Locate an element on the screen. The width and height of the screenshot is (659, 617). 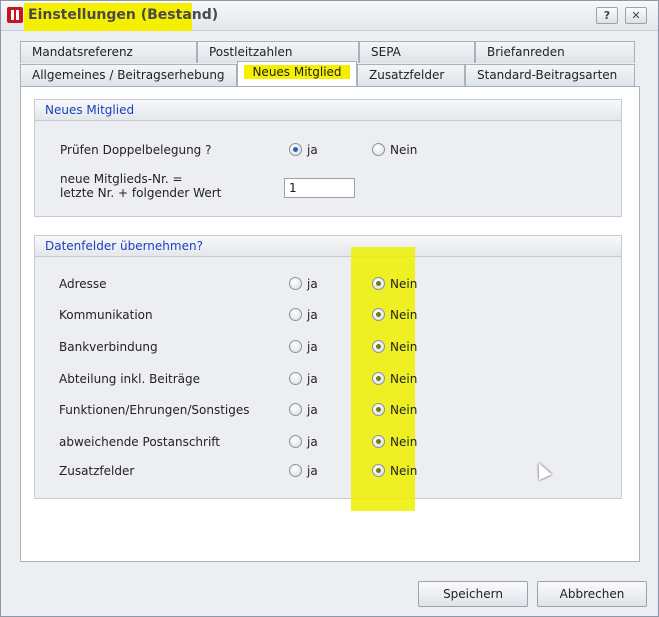
duplicate-check-no-radio is located at coordinates (378, 149).